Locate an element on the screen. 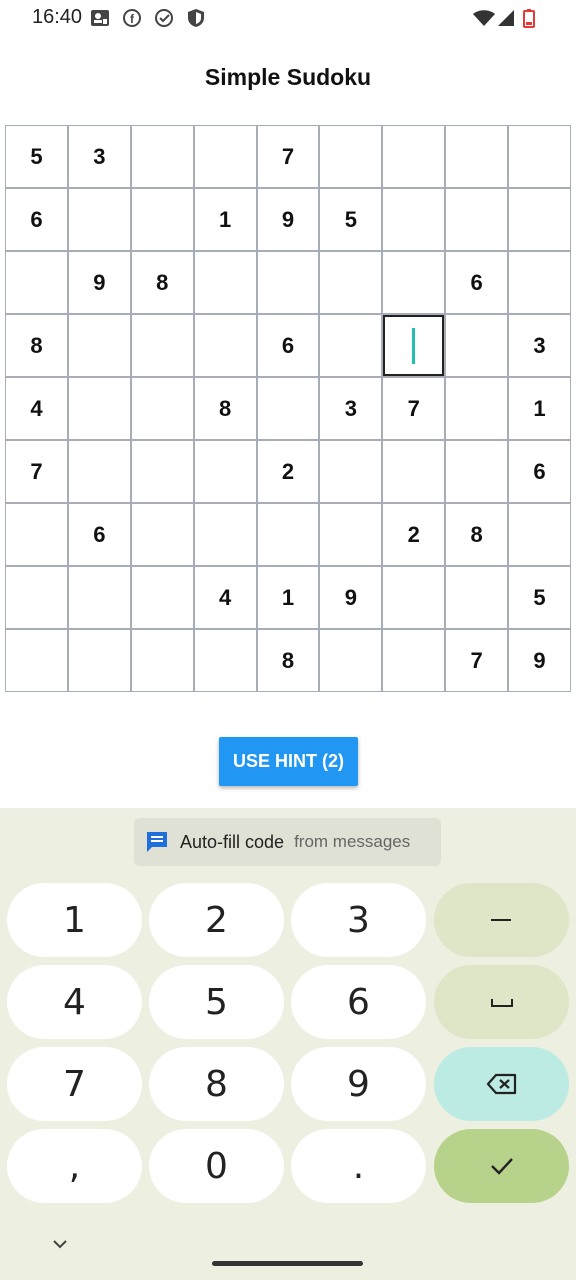  chevron-down-icon is located at coordinates (60, 1244).